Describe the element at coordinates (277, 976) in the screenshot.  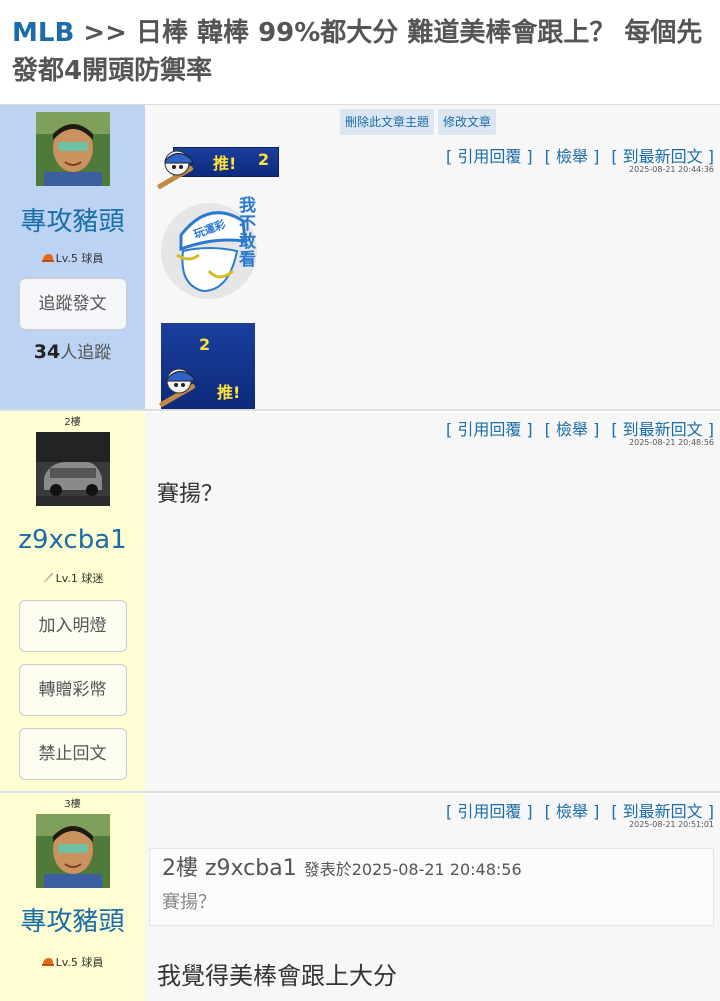
I see `post-content: 我覺得美棒會跟上大分` at that location.